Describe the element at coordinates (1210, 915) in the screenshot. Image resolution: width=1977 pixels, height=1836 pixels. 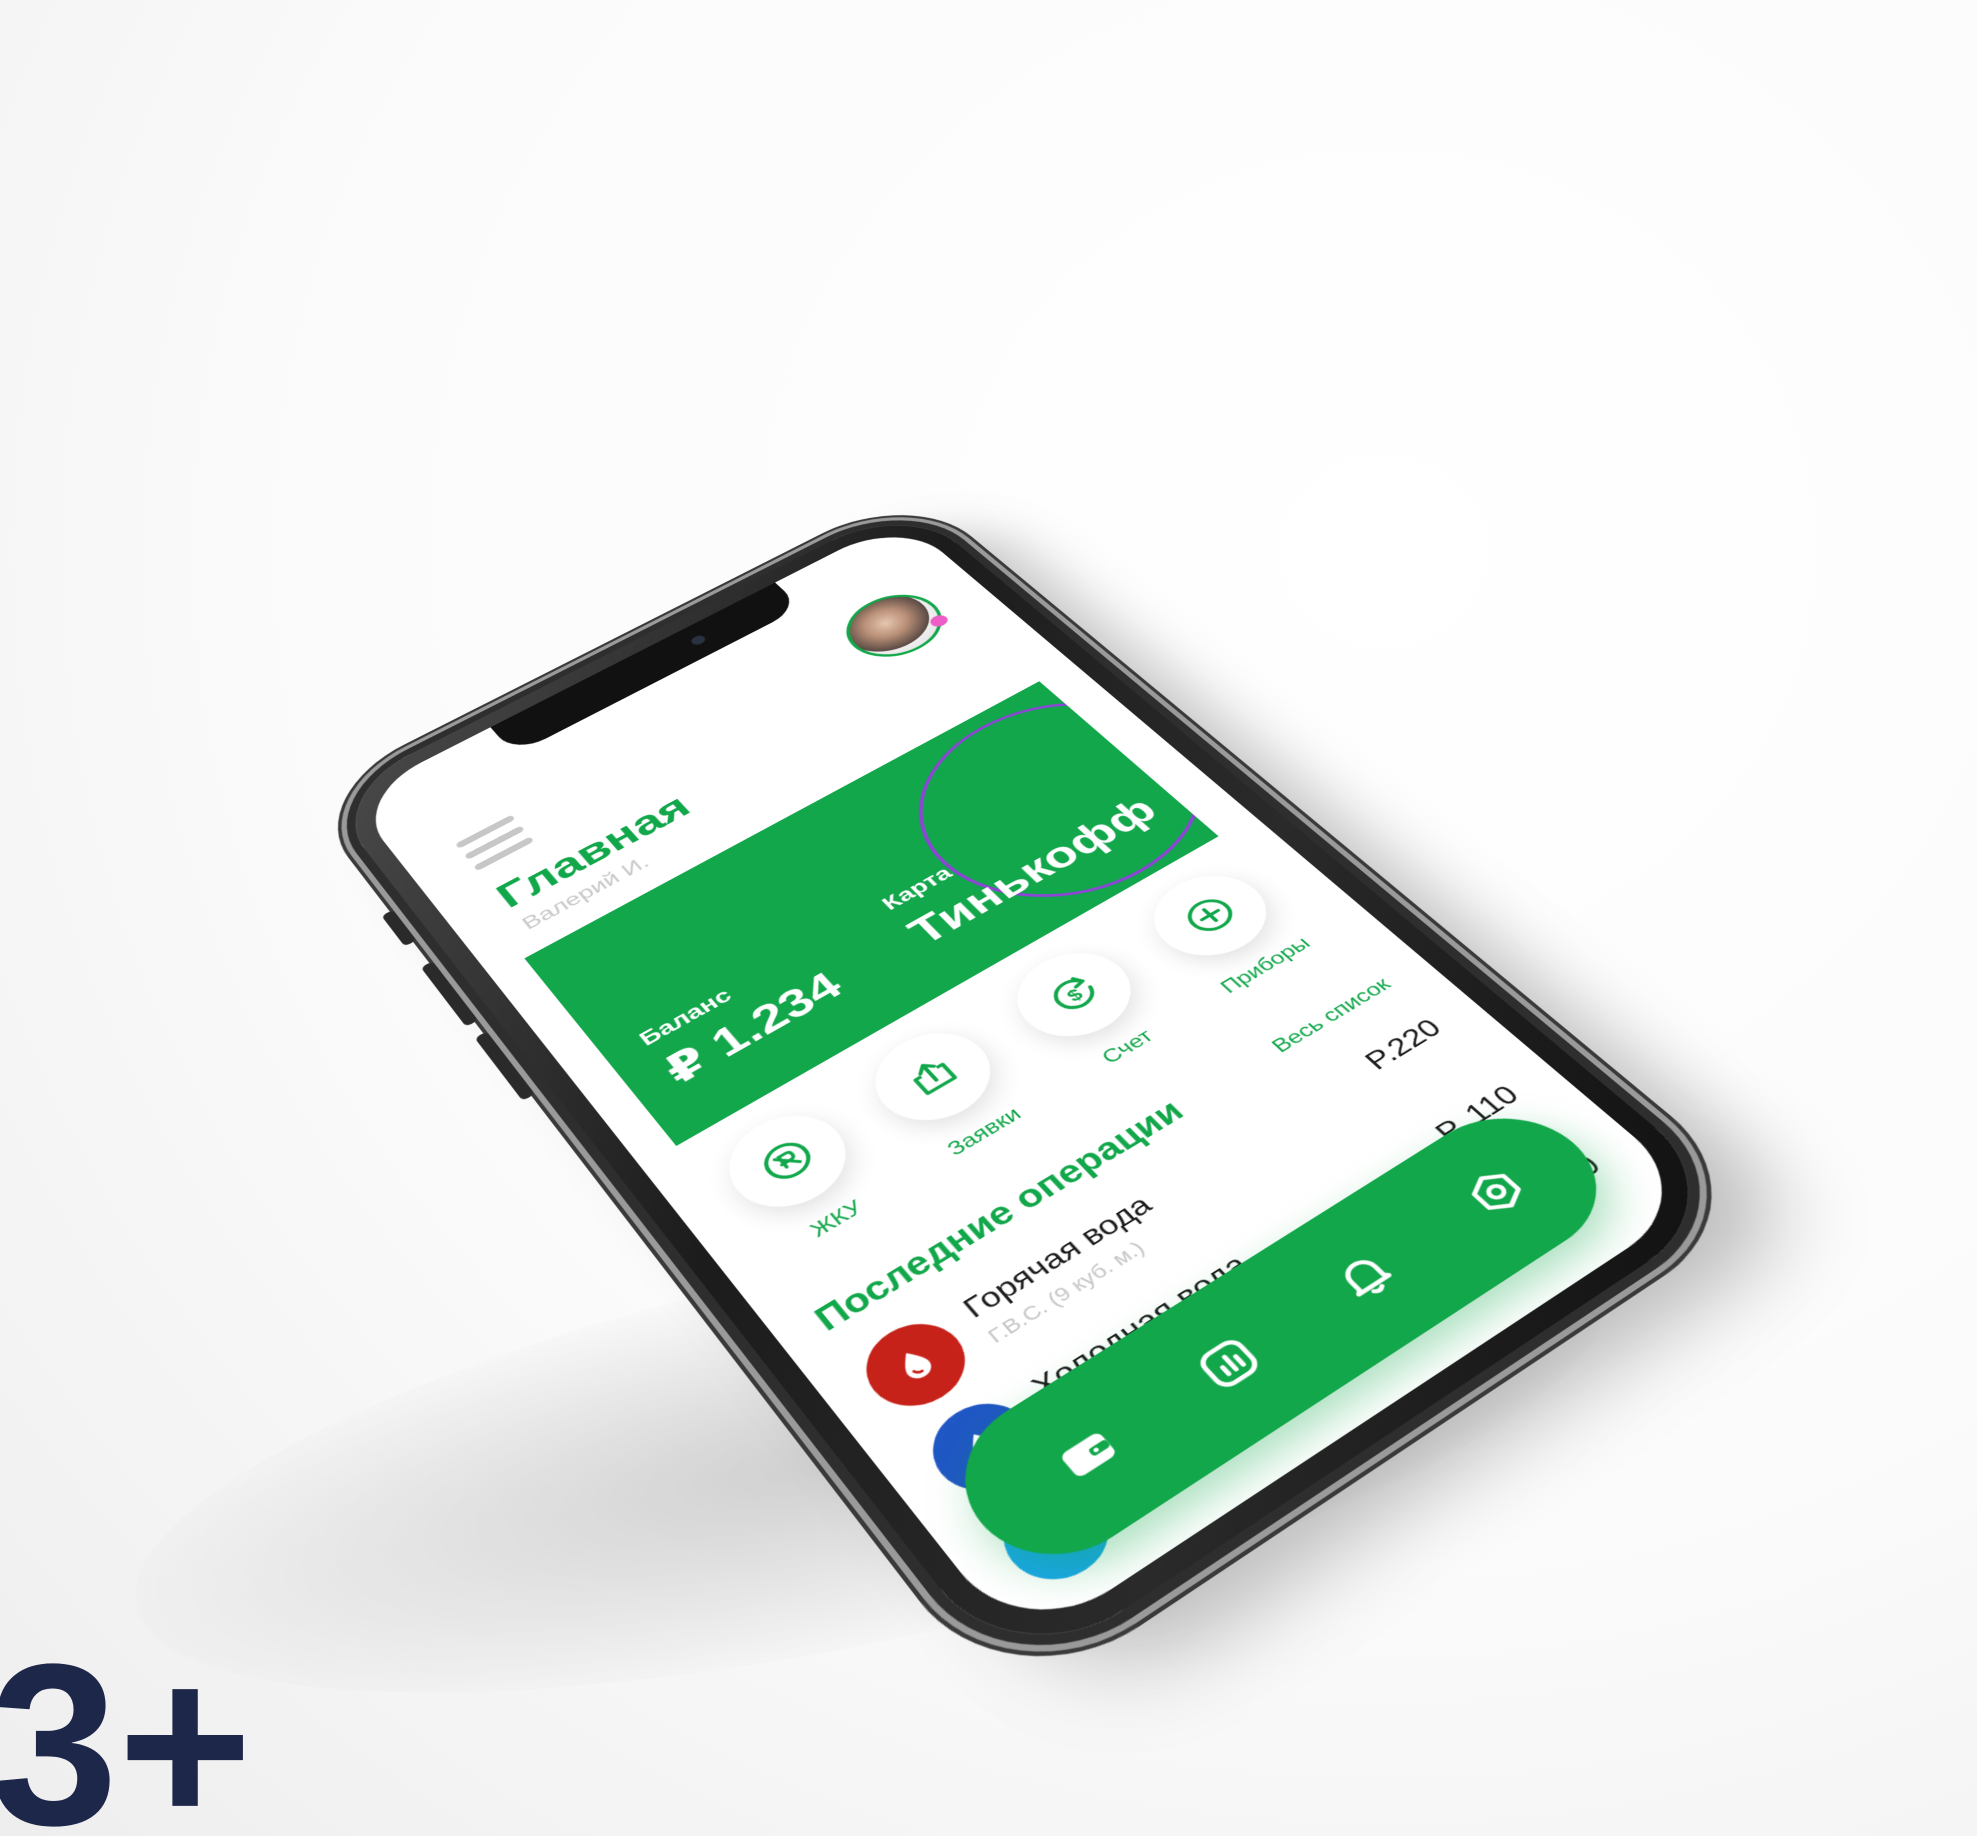
I see `plus-icon` at that location.